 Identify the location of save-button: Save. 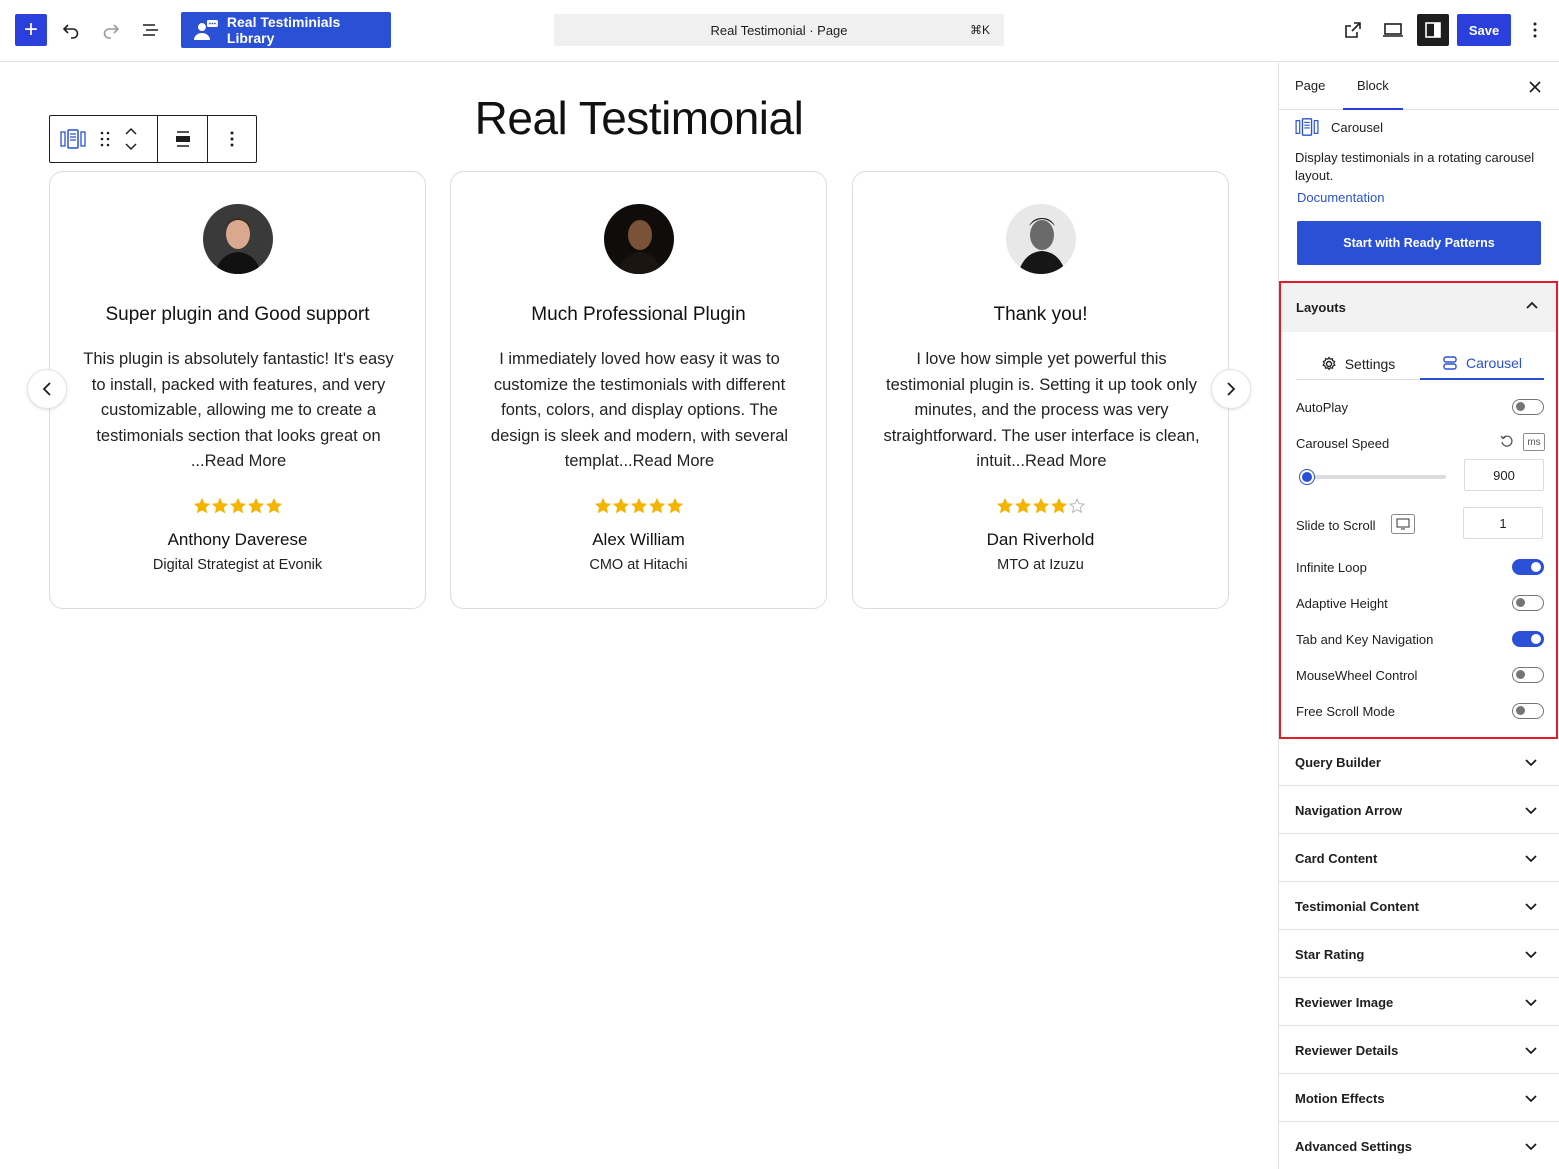
(1484, 30).